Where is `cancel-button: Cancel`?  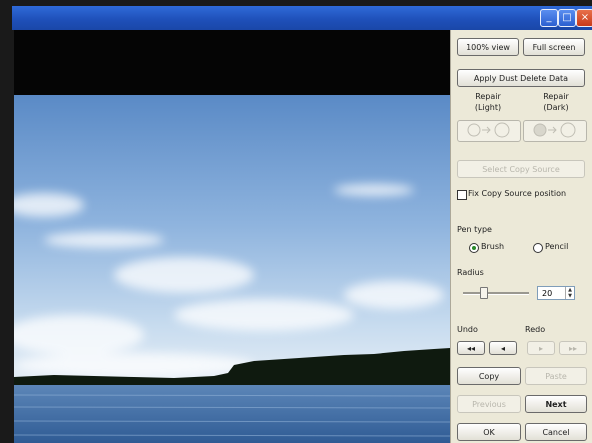
cancel-button: Cancel is located at coordinates (556, 432).